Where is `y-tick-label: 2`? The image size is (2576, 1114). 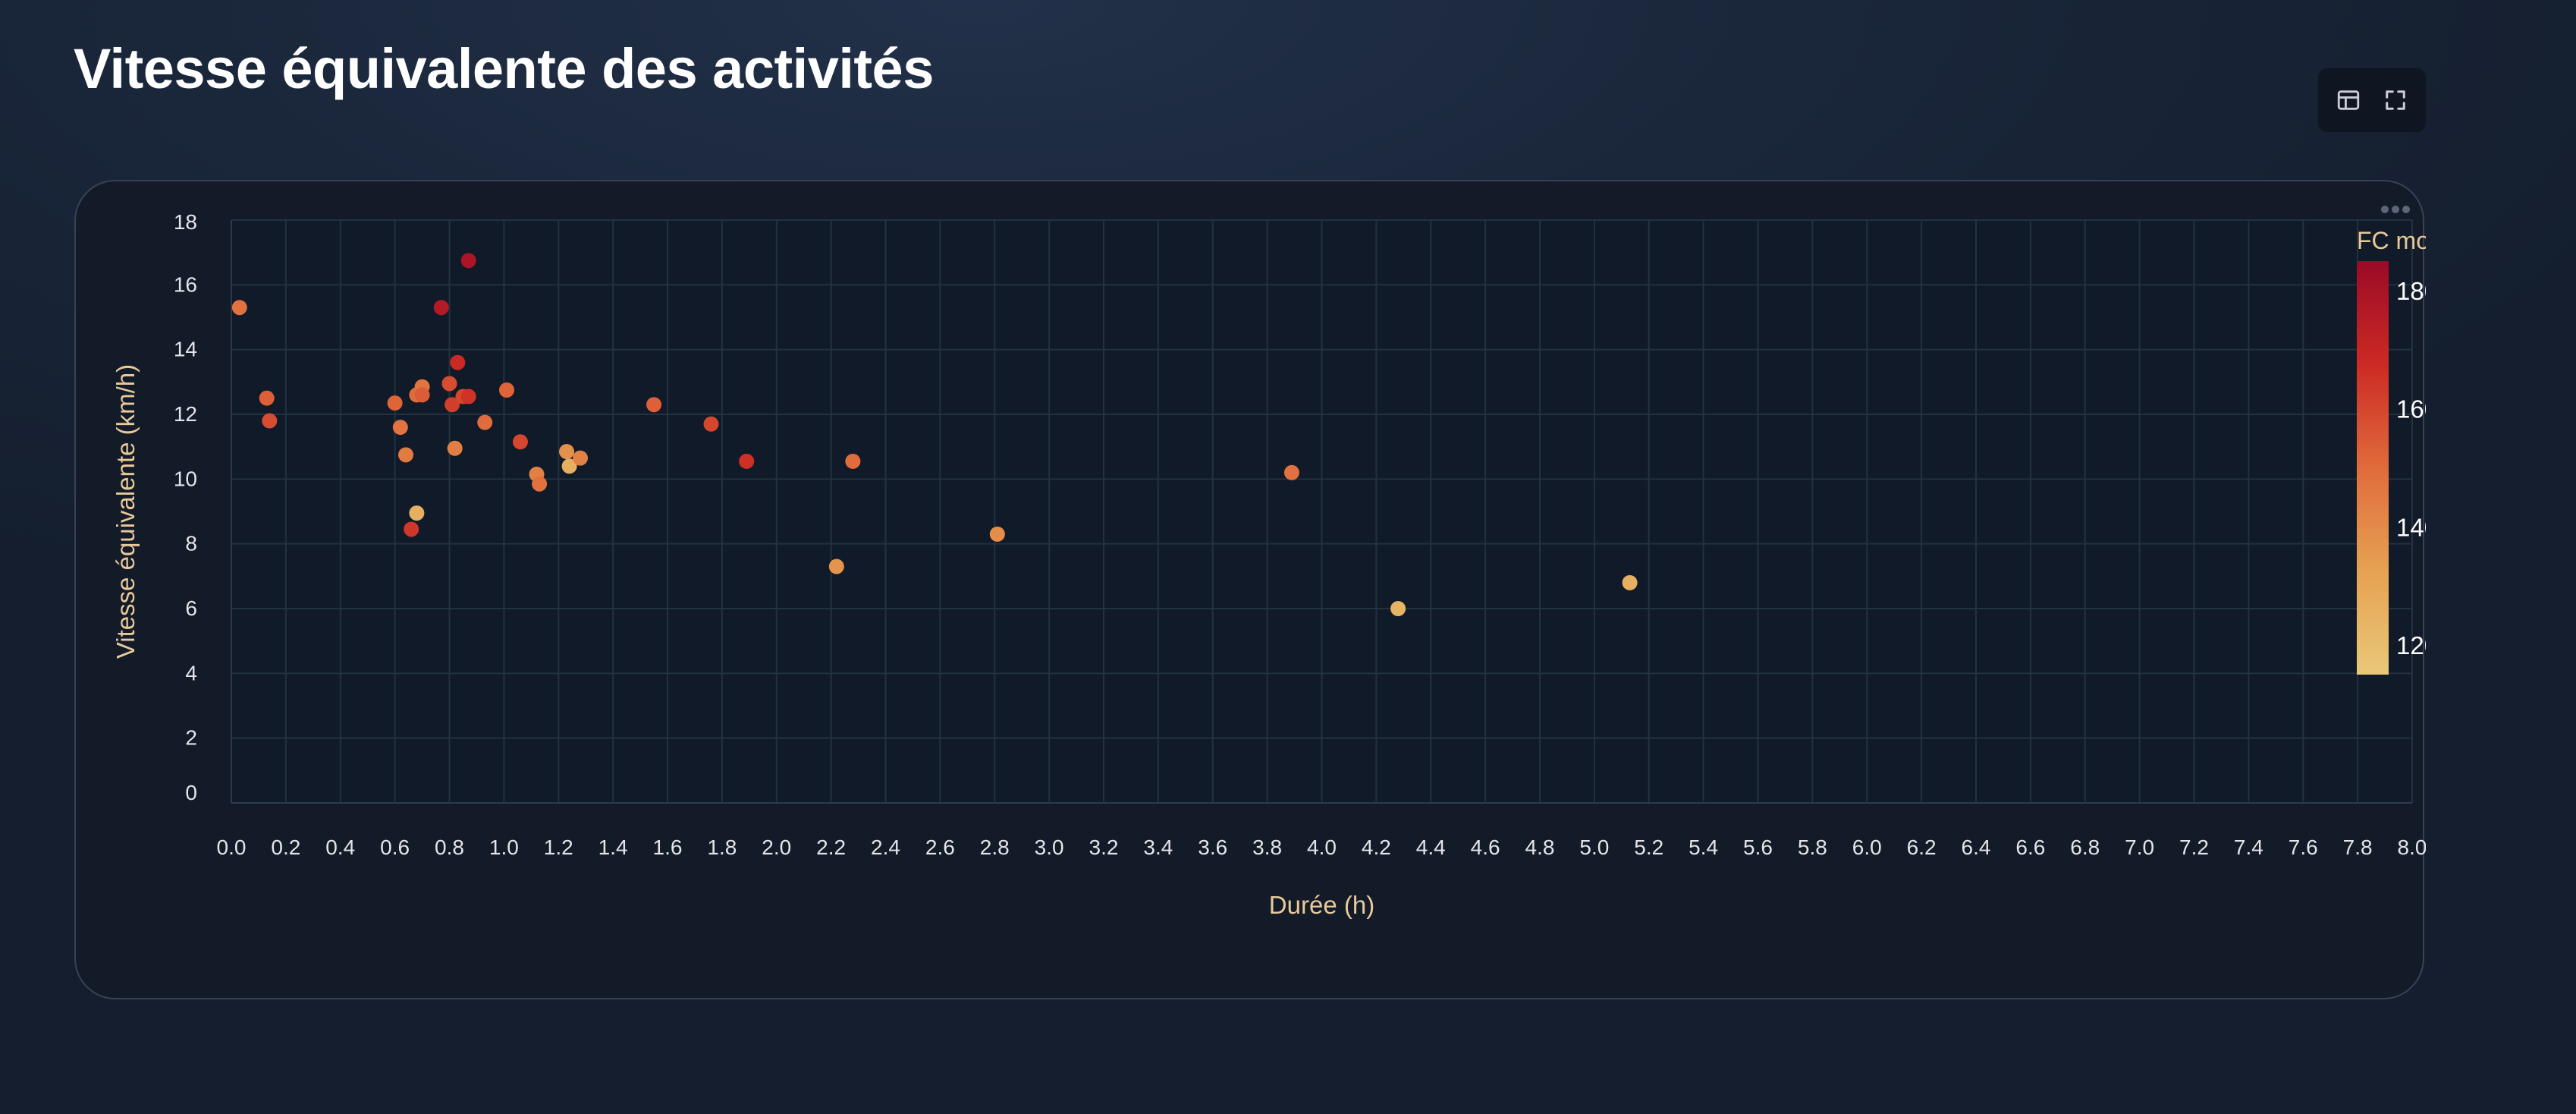
y-tick-label: 2 is located at coordinates (191, 738).